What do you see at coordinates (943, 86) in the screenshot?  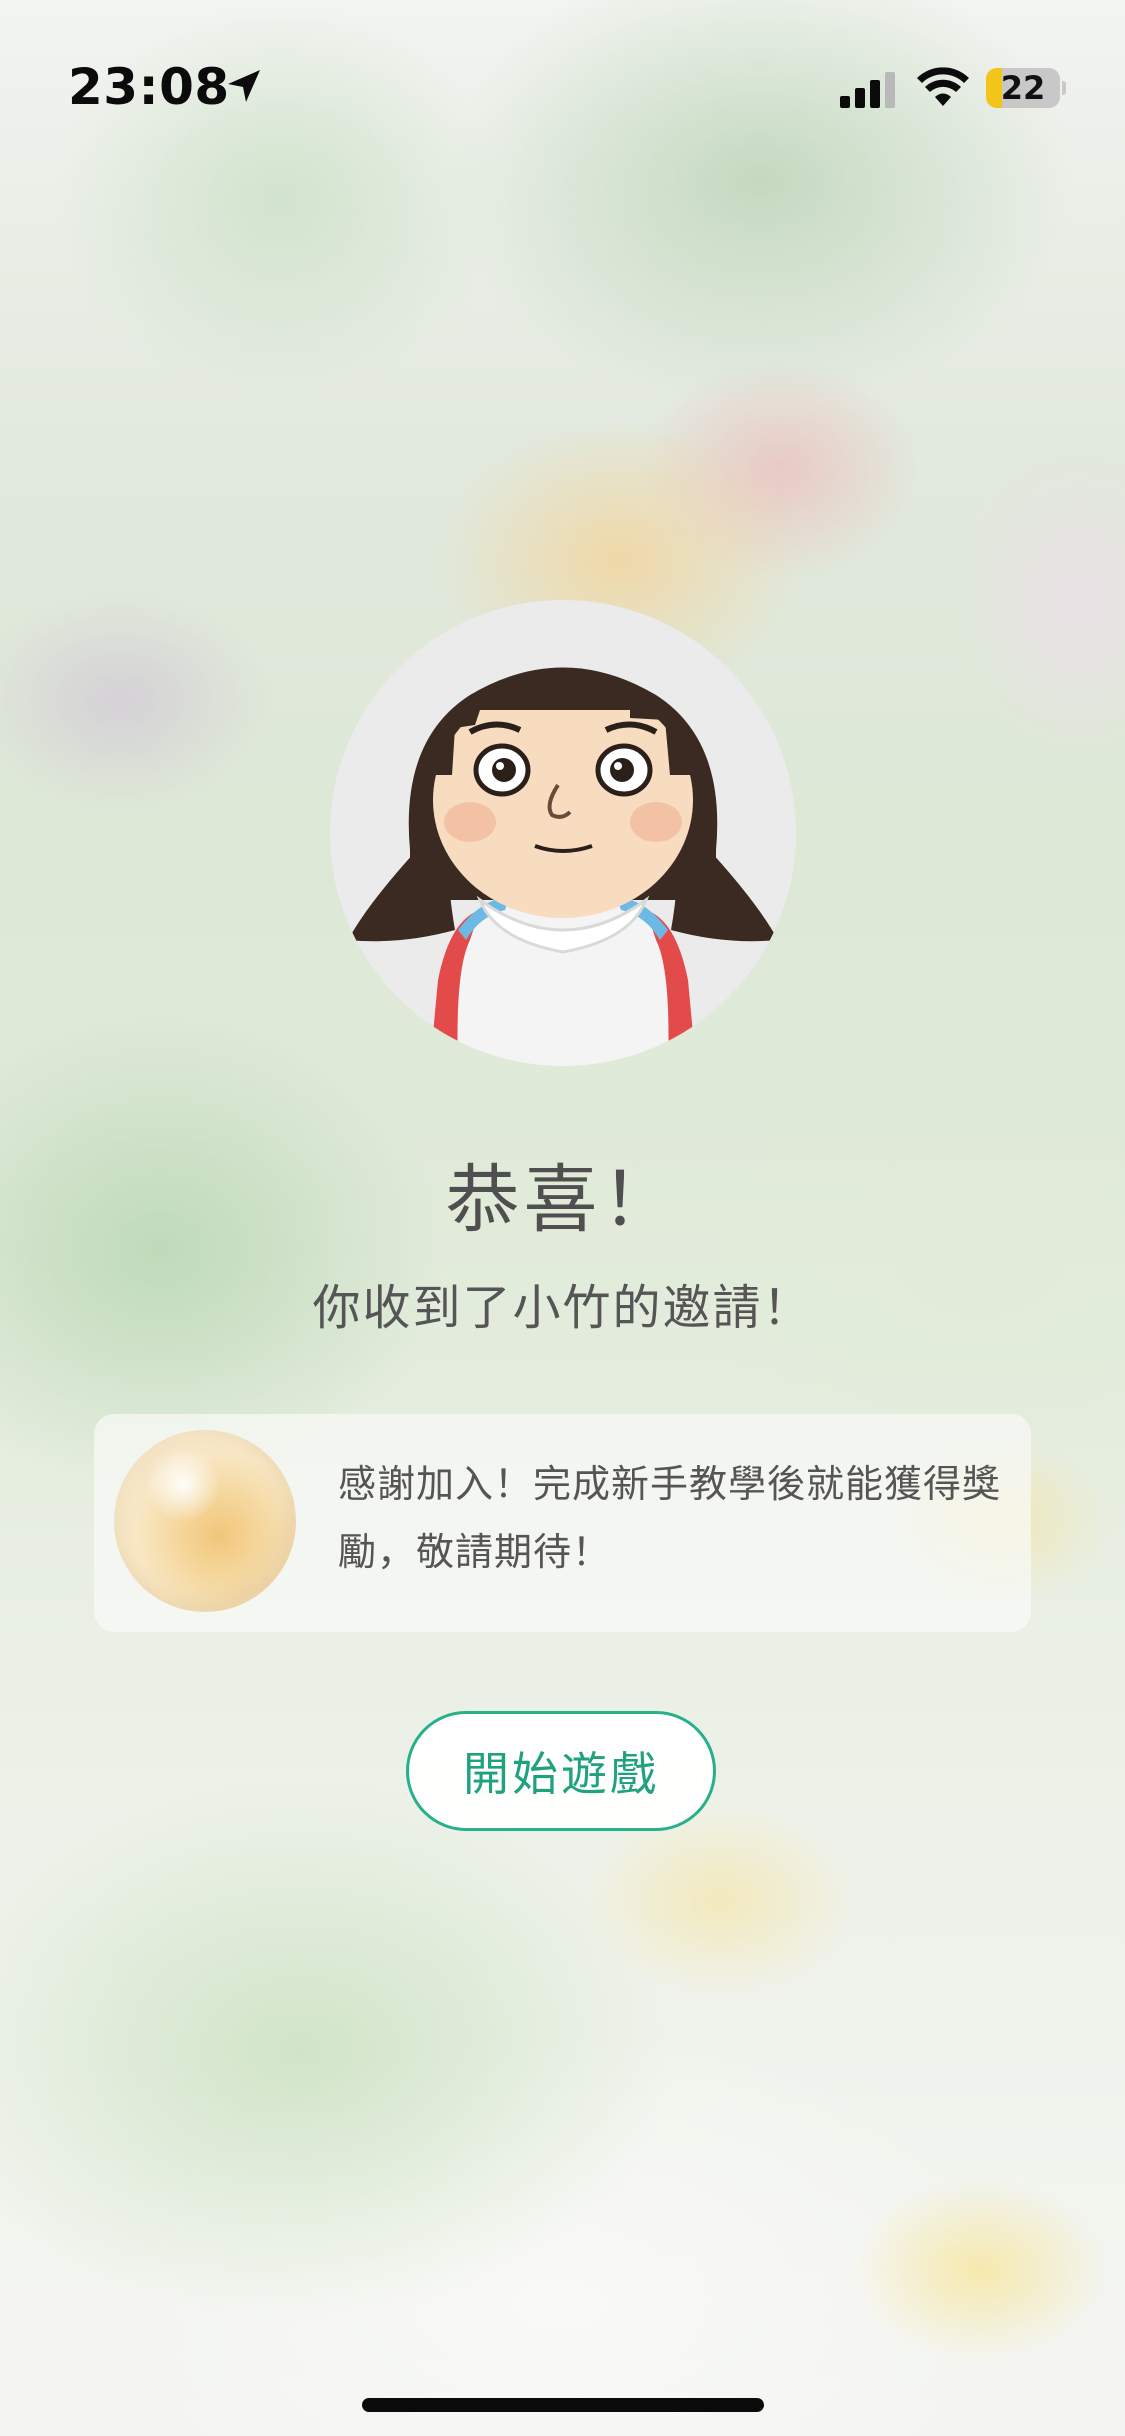 I see `wifi-icon` at bounding box center [943, 86].